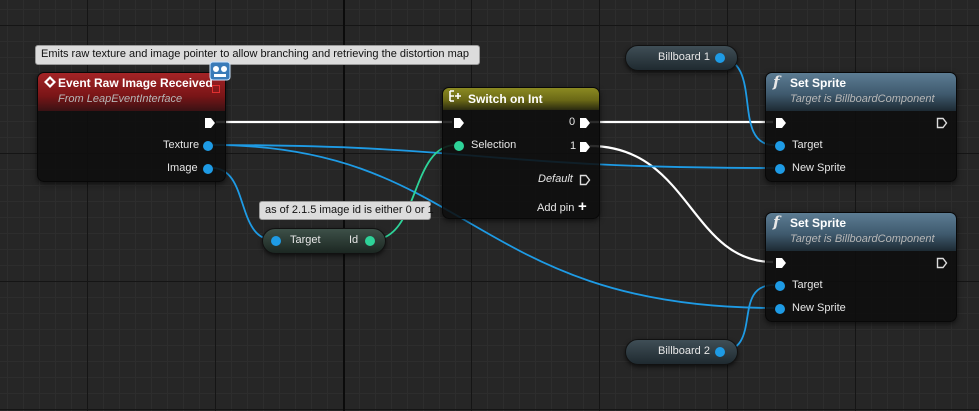 The width and height of the screenshot is (979, 411). What do you see at coordinates (370, 241) in the screenshot?
I see `id-out-pin` at bounding box center [370, 241].